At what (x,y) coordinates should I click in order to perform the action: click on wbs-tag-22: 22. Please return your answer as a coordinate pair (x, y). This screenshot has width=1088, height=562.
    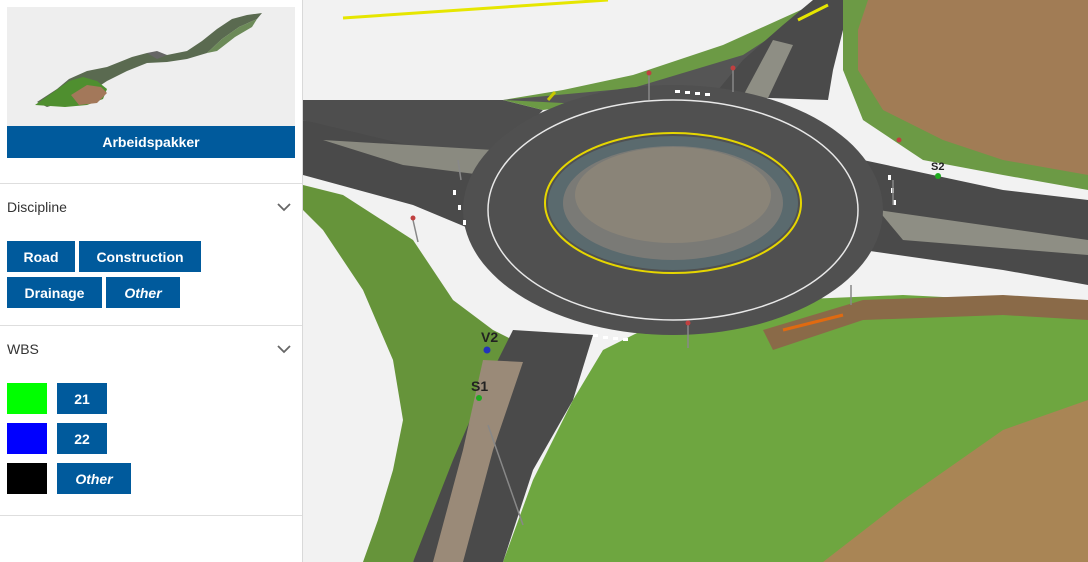
    Looking at the image, I should click on (82, 438).